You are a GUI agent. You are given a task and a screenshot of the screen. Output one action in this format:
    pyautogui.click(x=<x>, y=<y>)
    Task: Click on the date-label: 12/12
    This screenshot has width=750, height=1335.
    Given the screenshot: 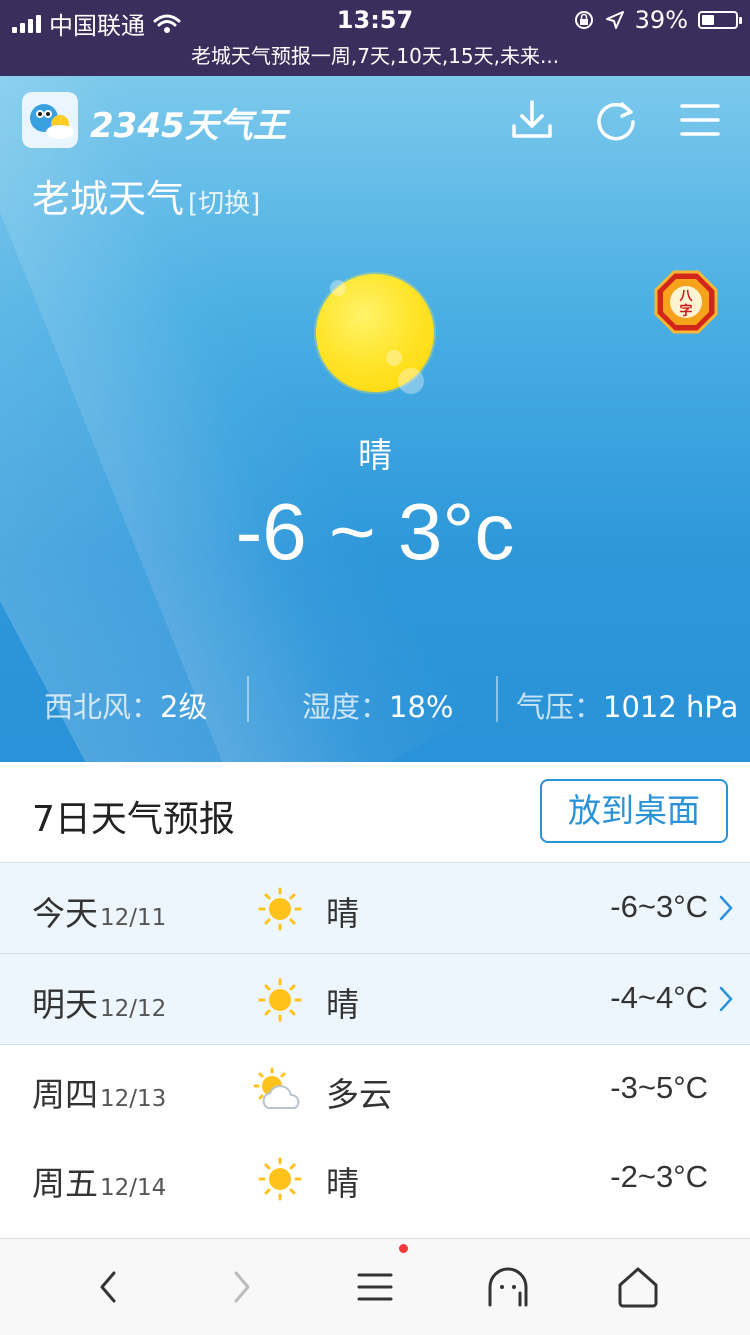 What is the action you would take?
    pyautogui.click(x=133, y=1009)
    